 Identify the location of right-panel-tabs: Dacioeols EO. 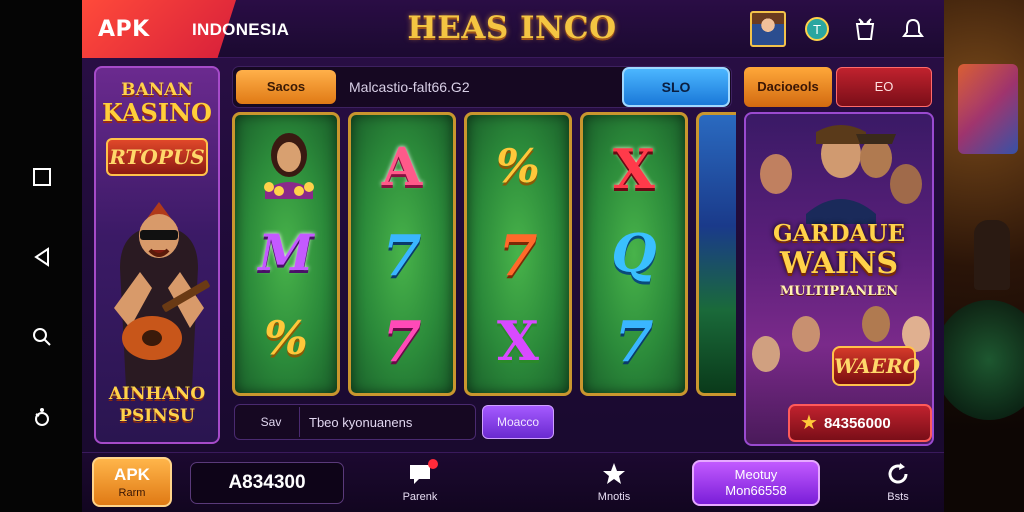
(839, 87).